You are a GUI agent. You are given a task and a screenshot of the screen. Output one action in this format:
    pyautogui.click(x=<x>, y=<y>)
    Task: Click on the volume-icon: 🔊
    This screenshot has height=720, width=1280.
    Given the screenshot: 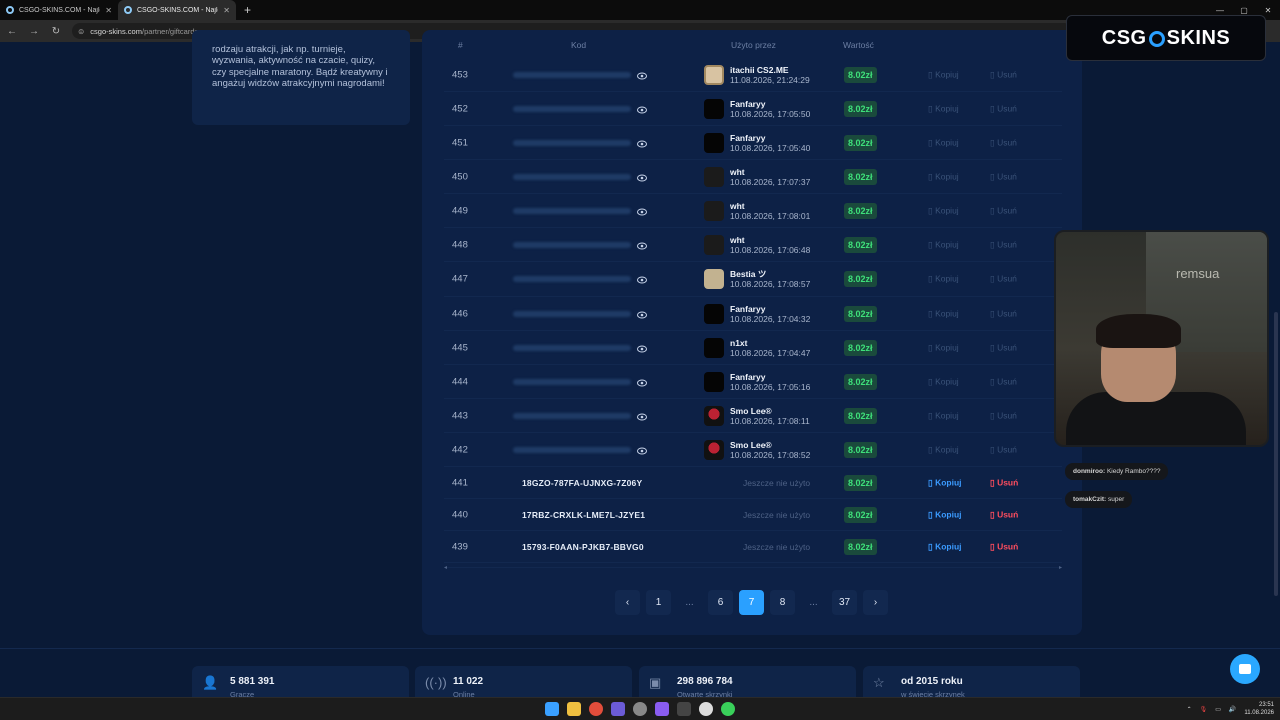 What is the action you would take?
    pyautogui.click(x=1232, y=709)
    